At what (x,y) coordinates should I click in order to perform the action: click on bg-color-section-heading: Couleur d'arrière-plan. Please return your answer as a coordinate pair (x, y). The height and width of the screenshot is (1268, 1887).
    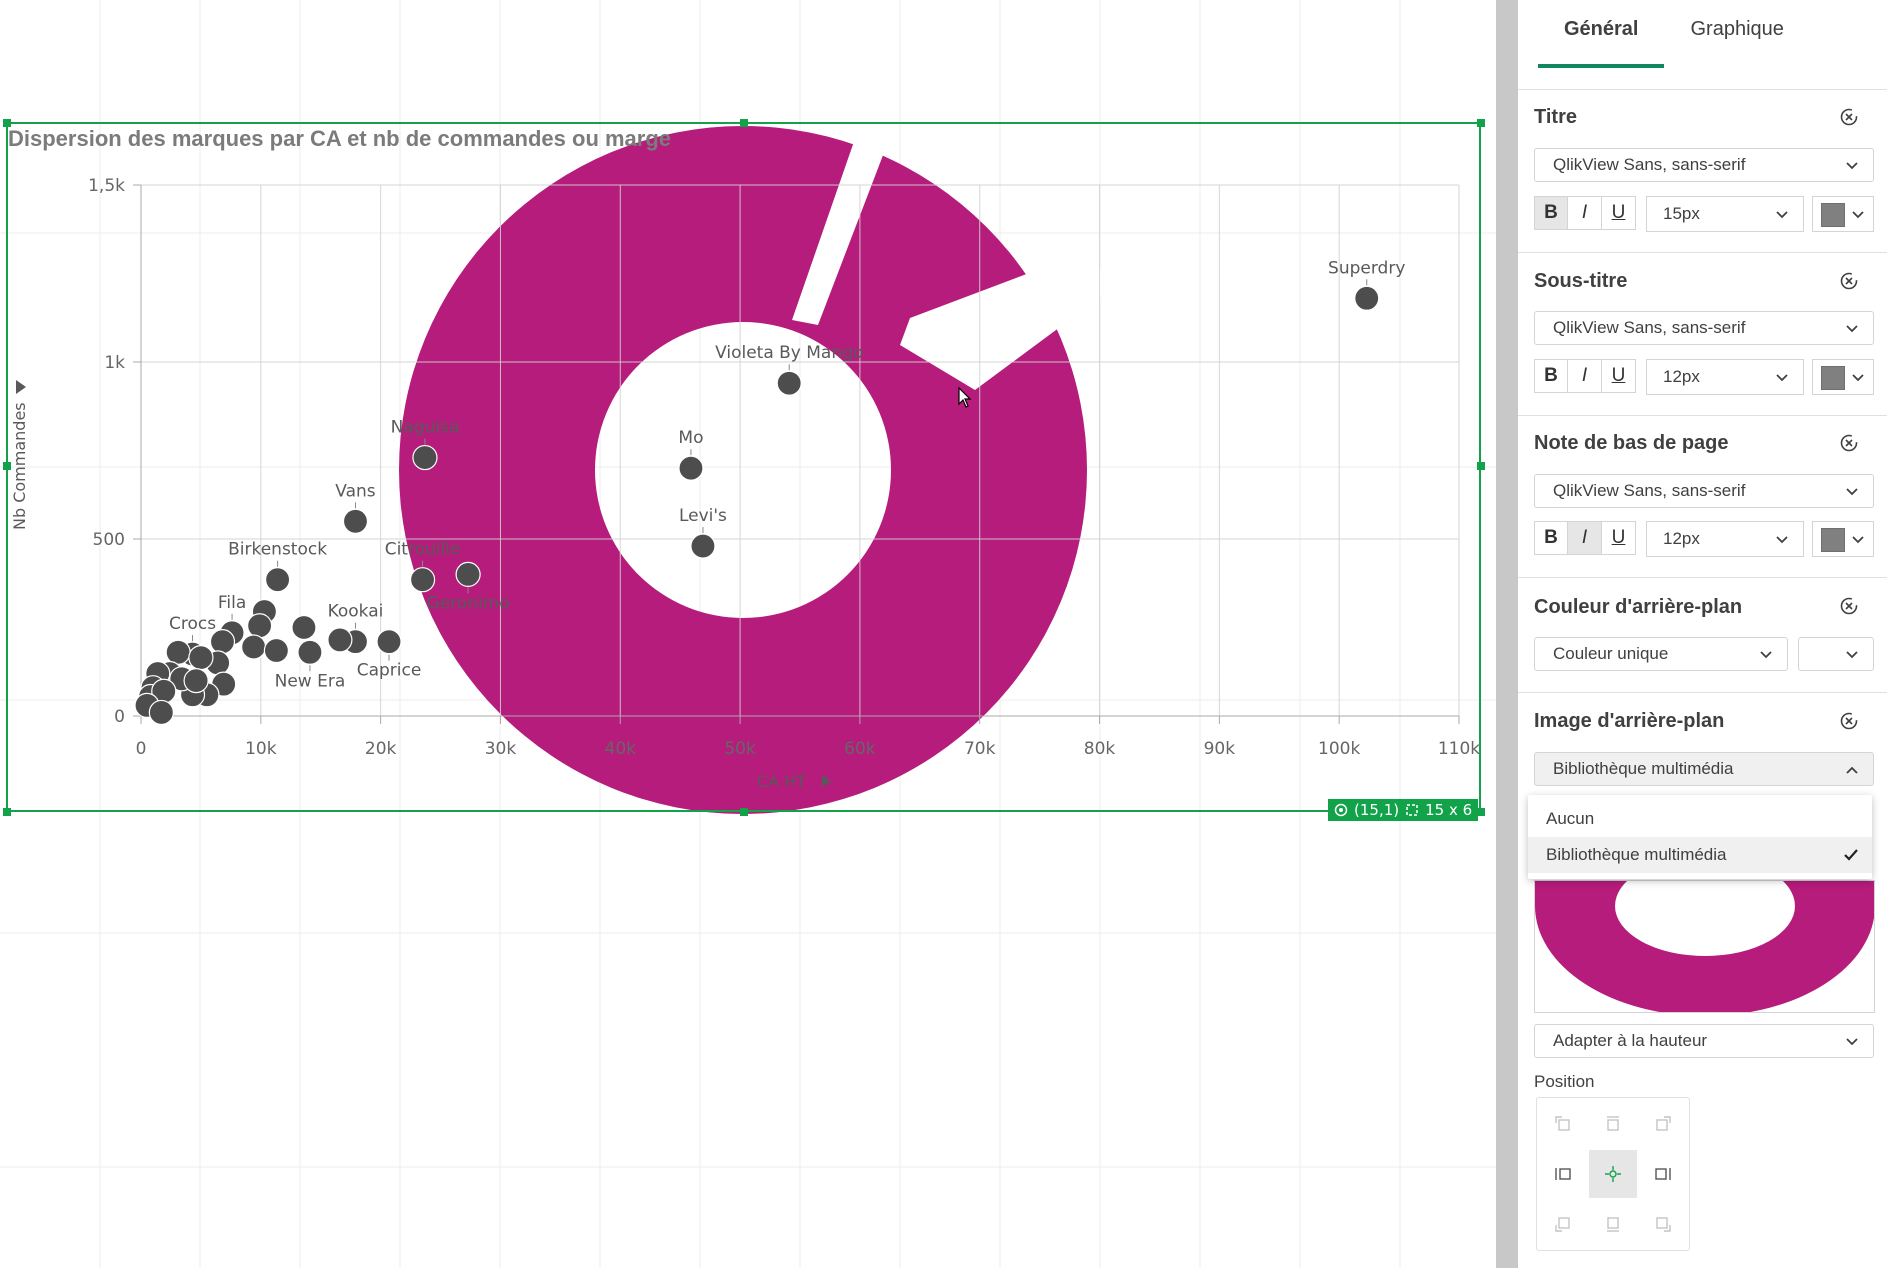
    Looking at the image, I should click on (1638, 607).